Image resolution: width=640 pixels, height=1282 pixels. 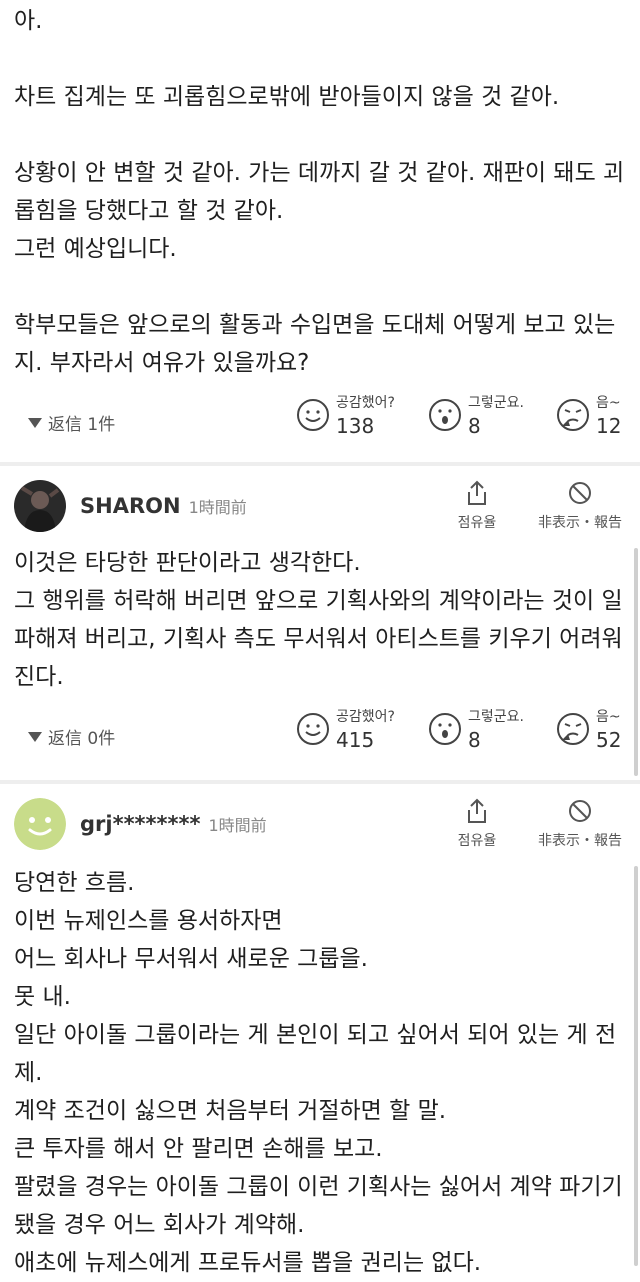 I want to click on username-text: SHARON, so click(x=130, y=506).